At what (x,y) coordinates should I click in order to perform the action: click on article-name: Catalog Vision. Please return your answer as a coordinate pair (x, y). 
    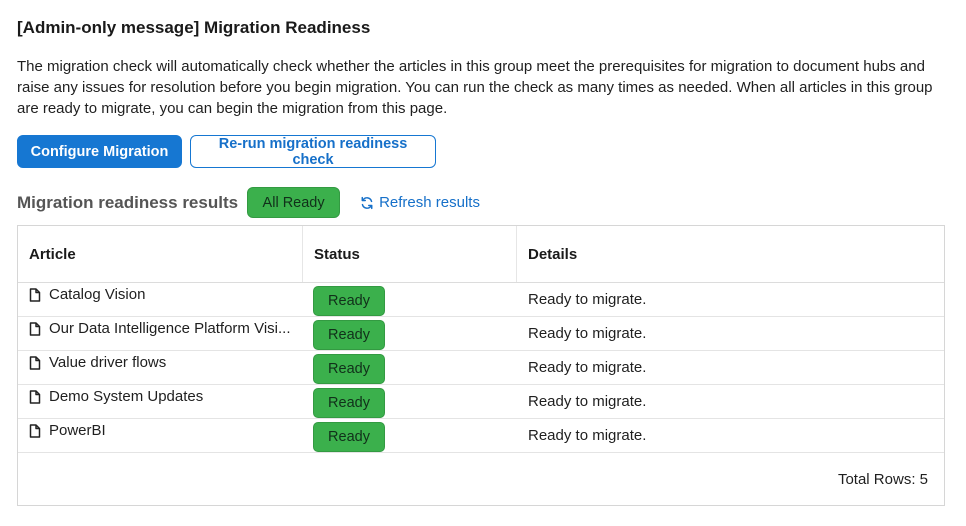
    Looking at the image, I should click on (97, 294).